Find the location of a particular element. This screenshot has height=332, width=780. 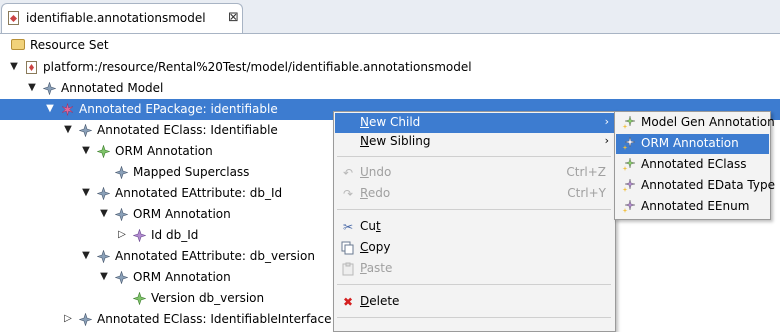

submenu-item-annotated-eenum: Annotated EEnum is located at coordinates (692, 207).